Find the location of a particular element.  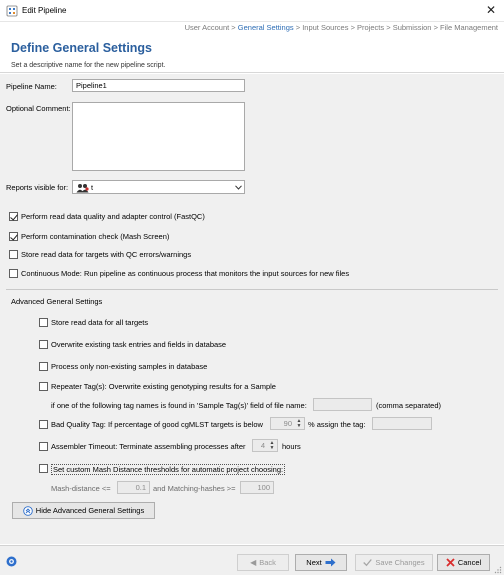

repeater-tag-checkbox is located at coordinates (43, 386).